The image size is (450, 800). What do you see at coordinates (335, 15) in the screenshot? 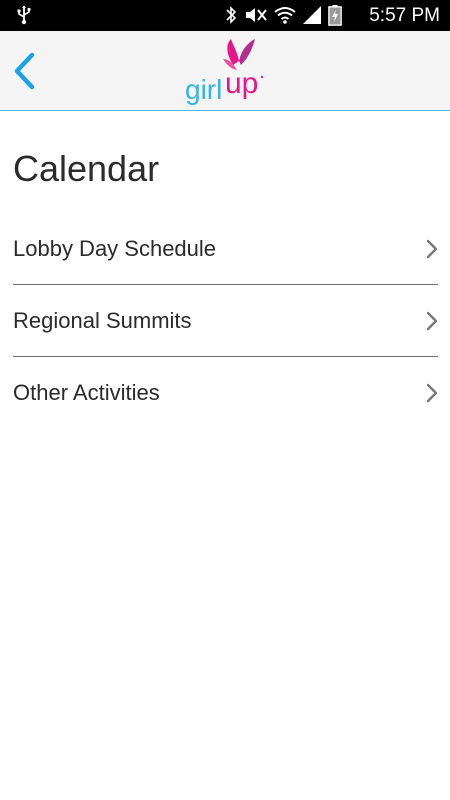
I see `battery-charging-icon` at bounding box center [335, 15].